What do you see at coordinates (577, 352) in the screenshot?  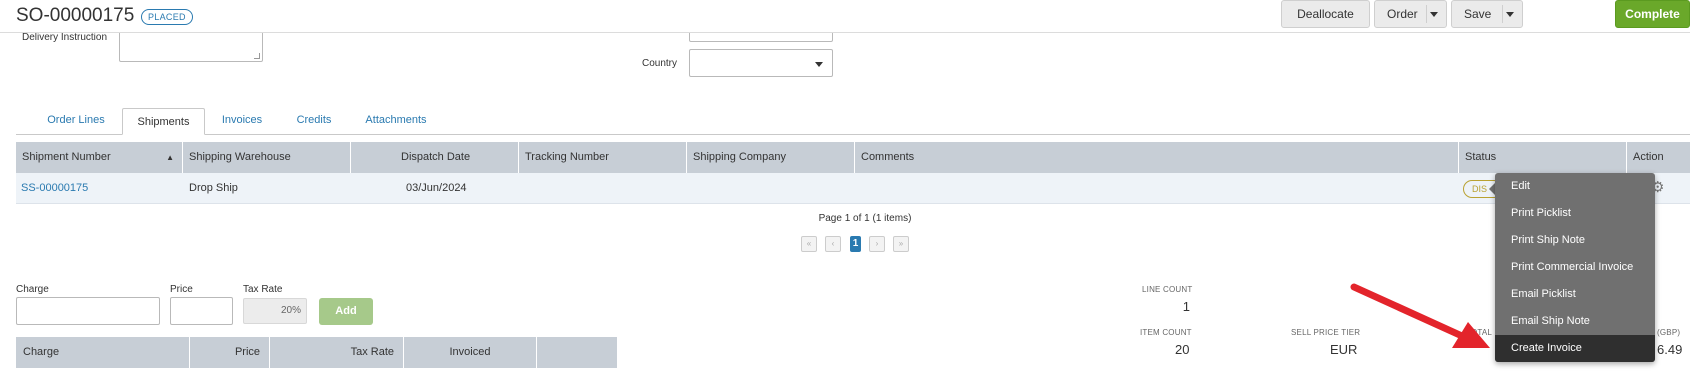 I see `column-header-extra` at bounding box center [577, 352].